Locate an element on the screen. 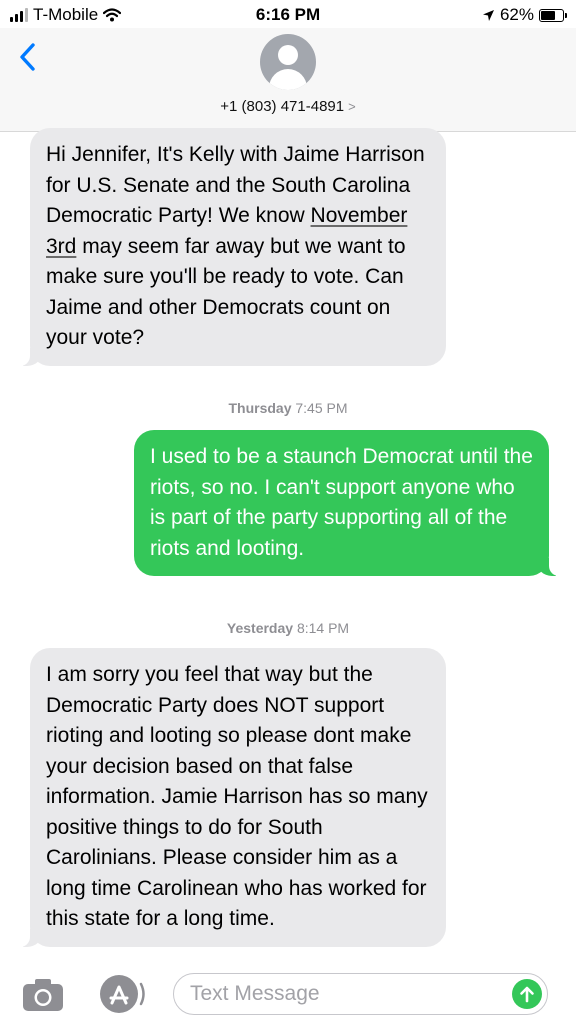  arrow-up-icon is located at coordinates (527, 994).